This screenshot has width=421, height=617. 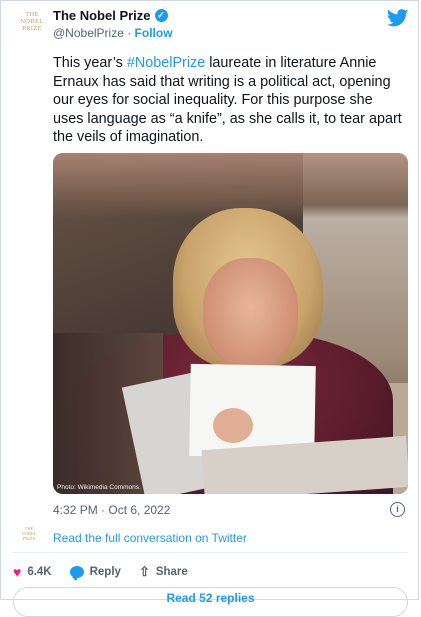 What do you see at coordinates (144, 571) in the screenshot?
I see `share-icon: ⇧` at bounding box center [144, 571].